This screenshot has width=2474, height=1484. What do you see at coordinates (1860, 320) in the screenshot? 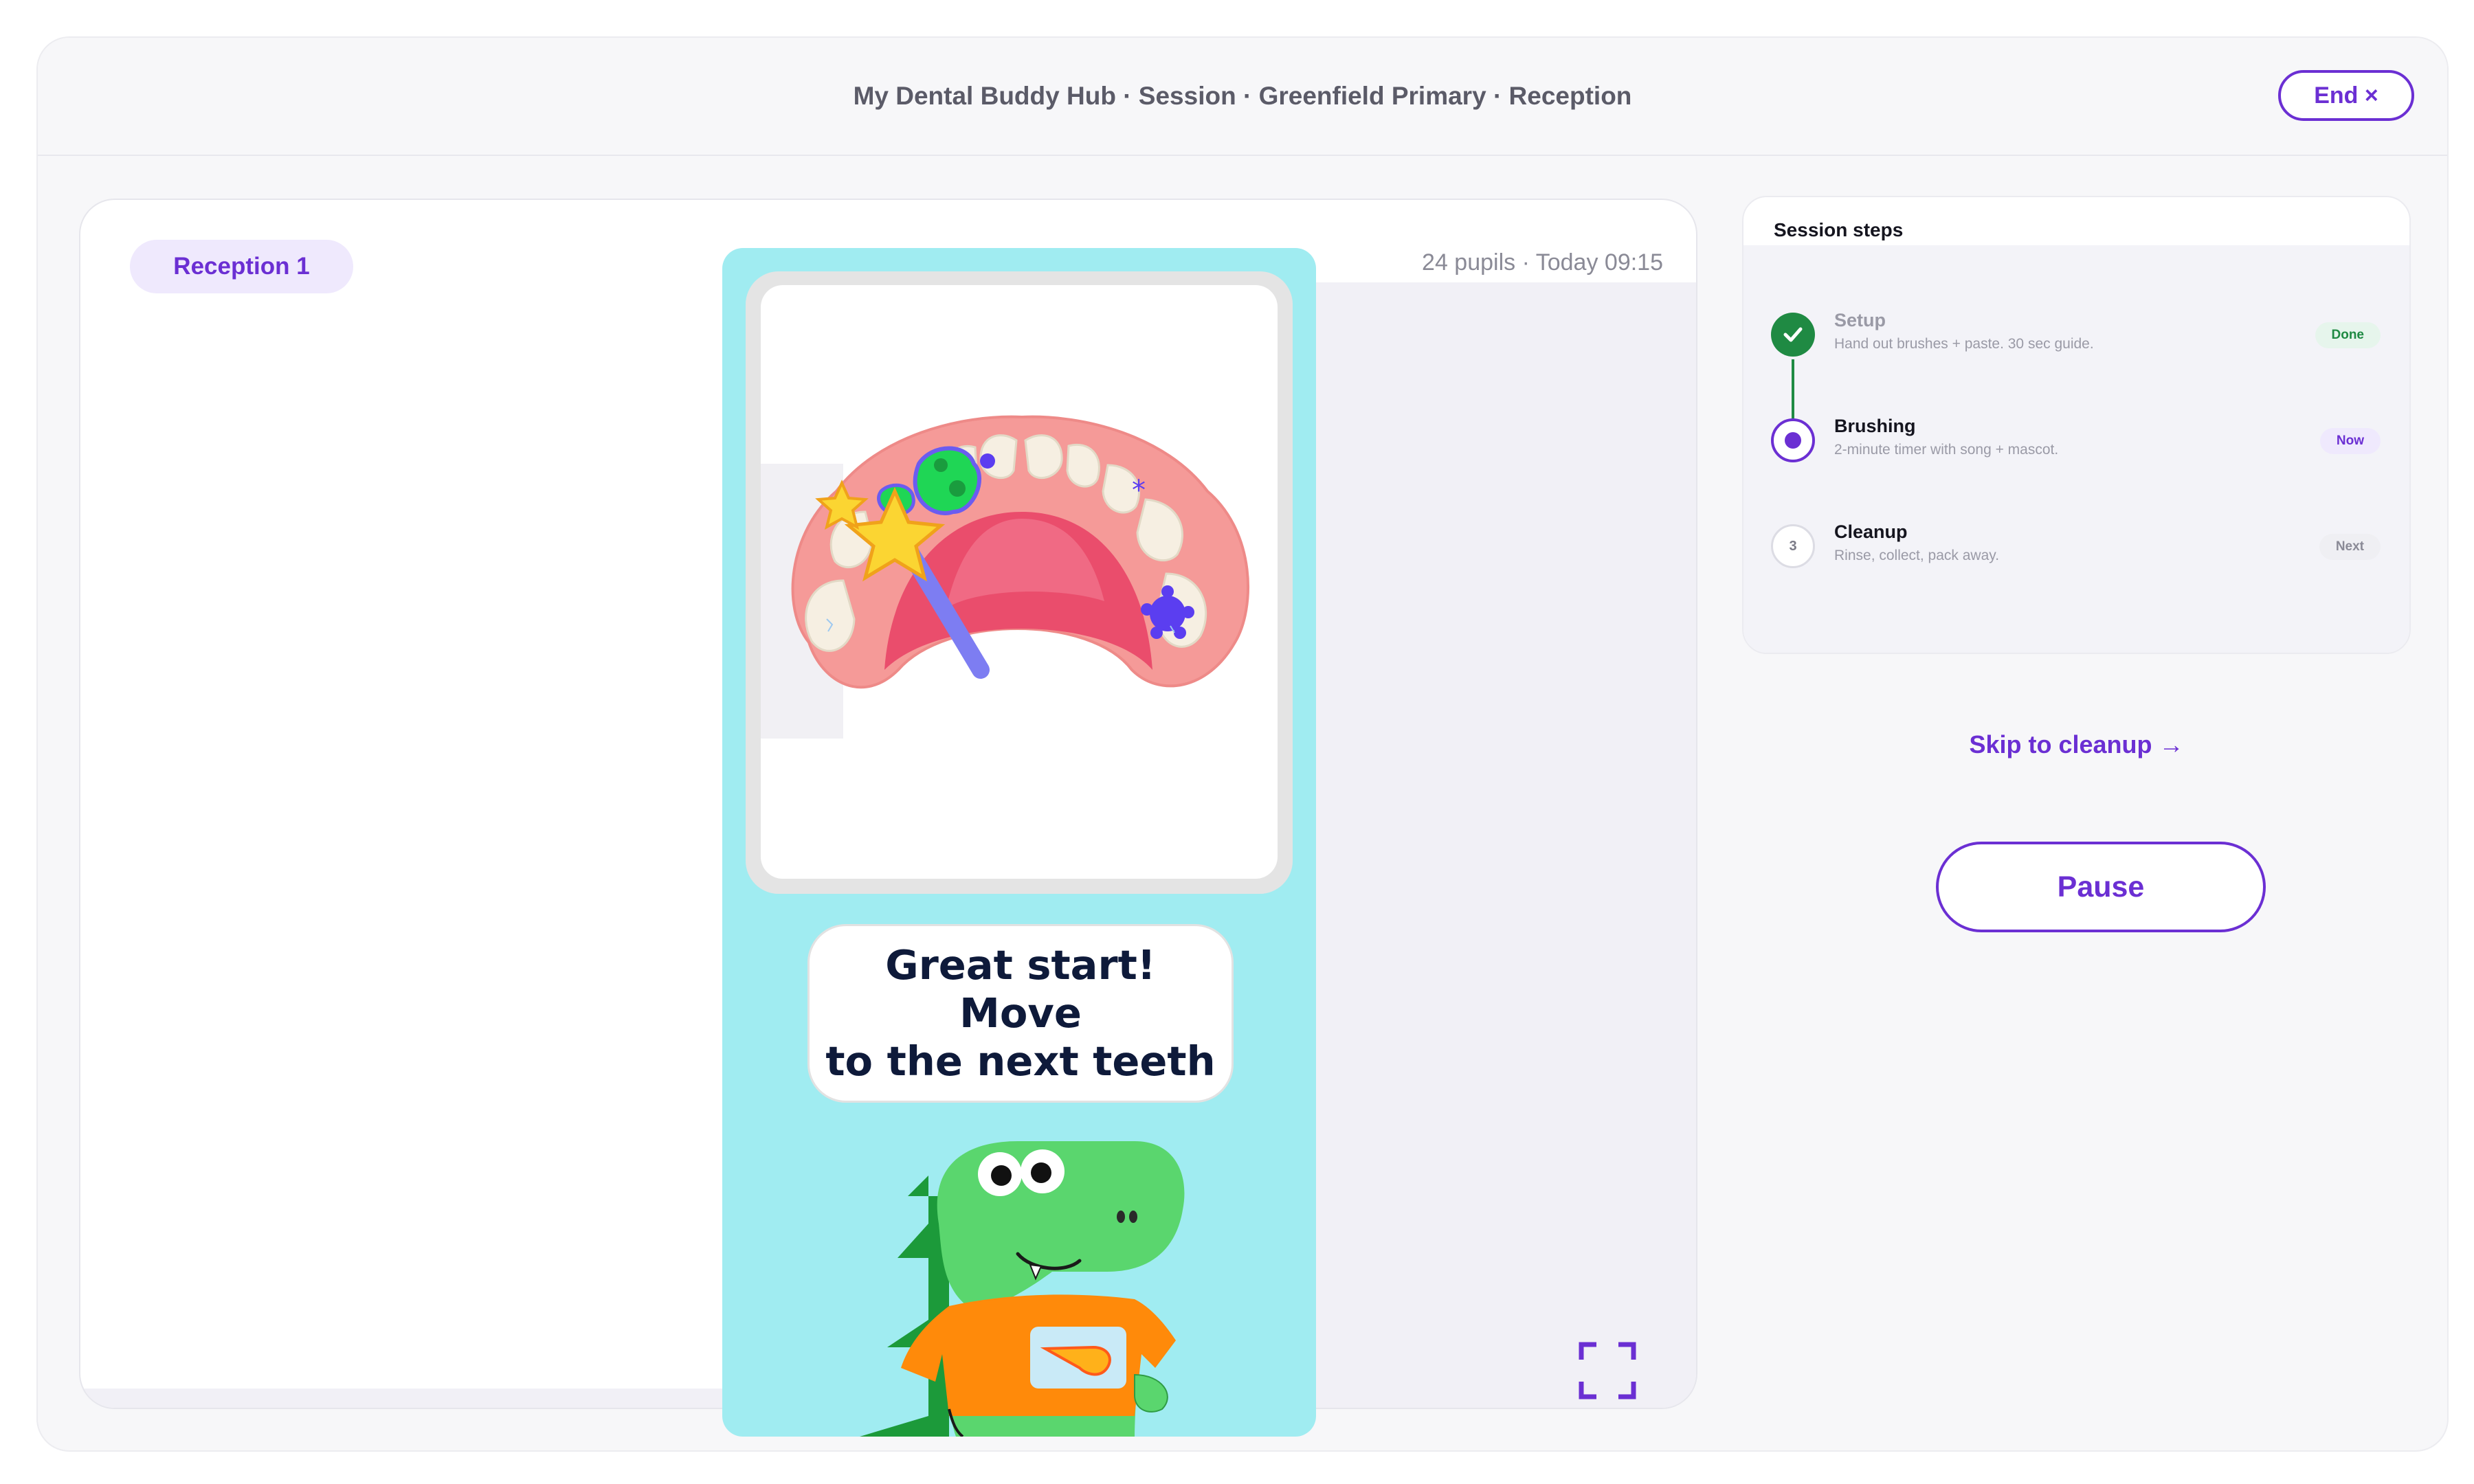
I see `step-name: Setup` at bounding box center [1860, 320].